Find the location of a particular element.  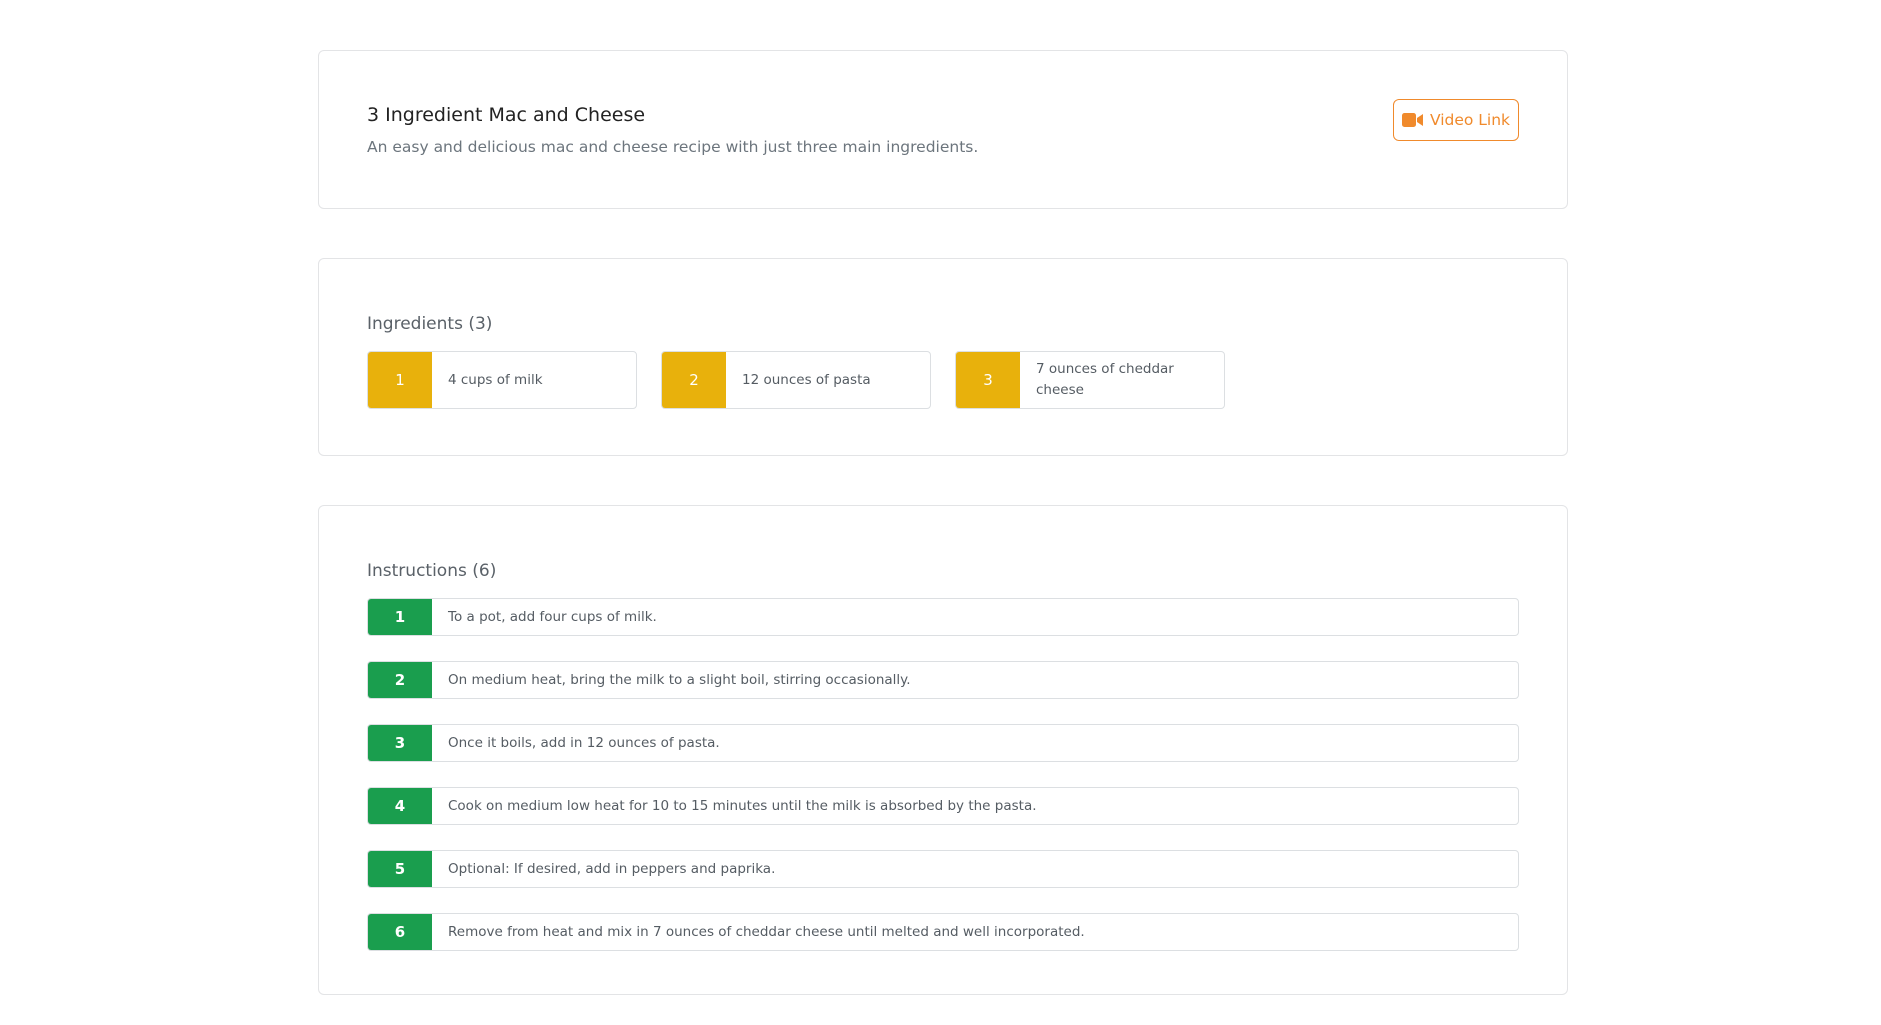

step-number-badge: 4 is located at coordinates (400, 806).